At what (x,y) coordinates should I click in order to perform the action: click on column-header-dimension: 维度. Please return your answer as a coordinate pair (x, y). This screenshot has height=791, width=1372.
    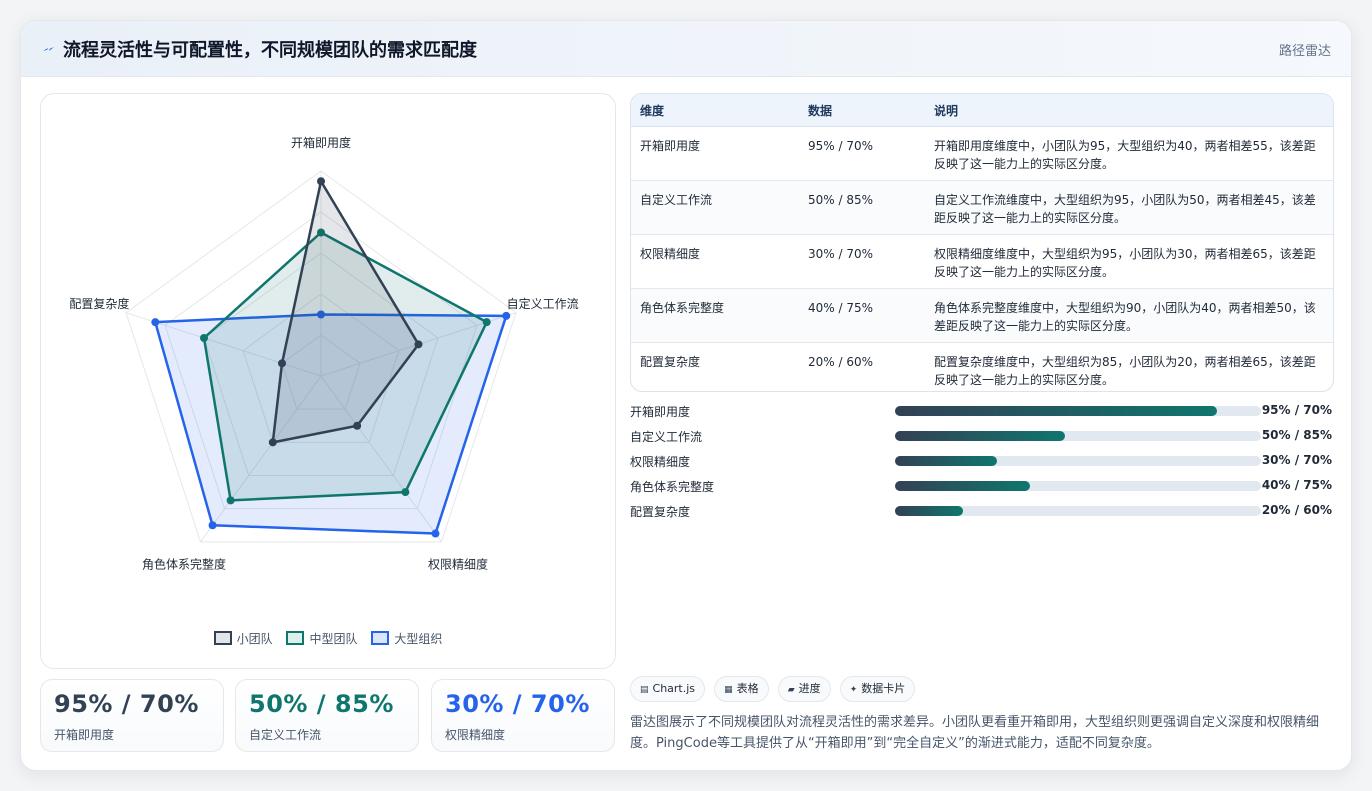
    Looking at the image, I should click on (715, 110).